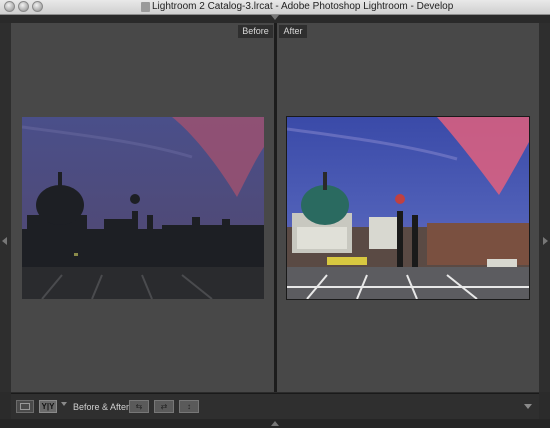 The image size is (550, 428). What do you see at coordinates (48, 406) in the screenshot?
I see `before-after-view-button: Y|Y` at bounding box center [48, 406].